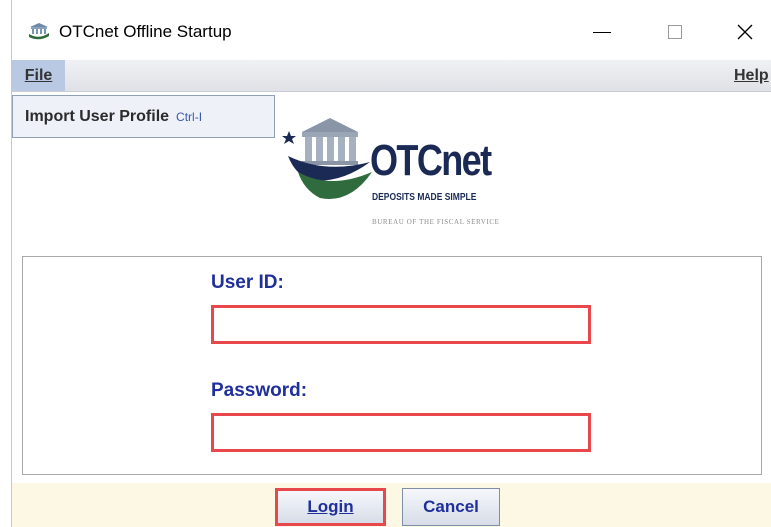  I want to click on menu-item-shortcut: Ctrl-I, so click(189, 116).